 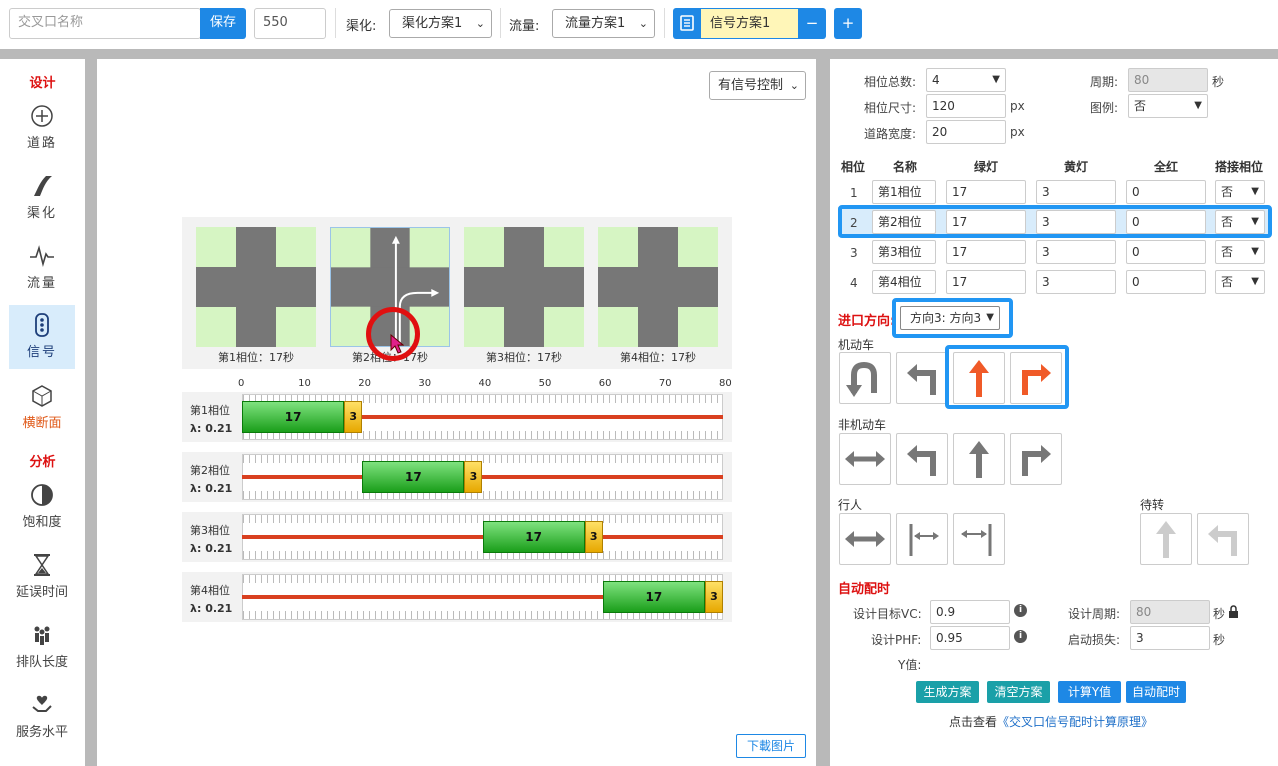 I want to click on sidebar-item-service: 服务水平, so click(x=42, y=717).